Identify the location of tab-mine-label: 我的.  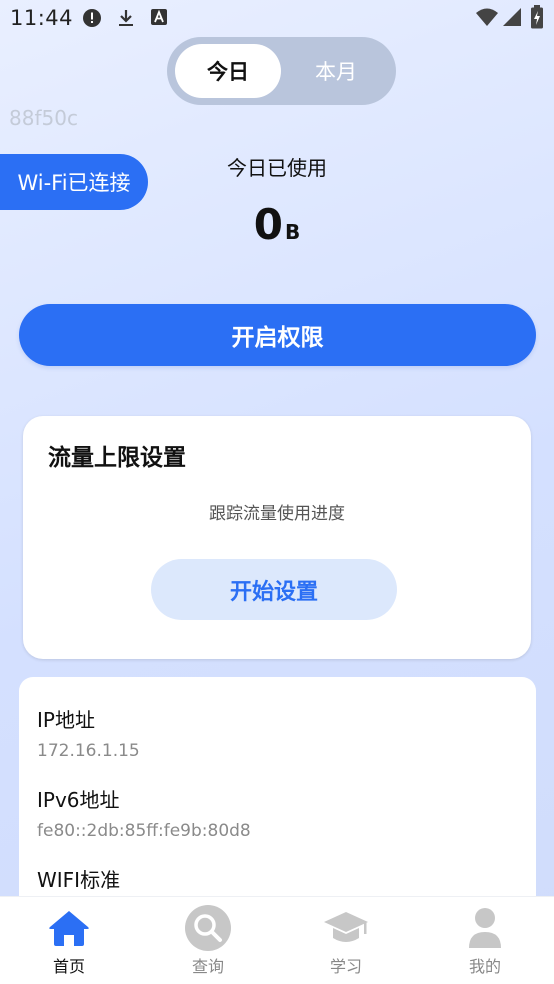
(484, 966).